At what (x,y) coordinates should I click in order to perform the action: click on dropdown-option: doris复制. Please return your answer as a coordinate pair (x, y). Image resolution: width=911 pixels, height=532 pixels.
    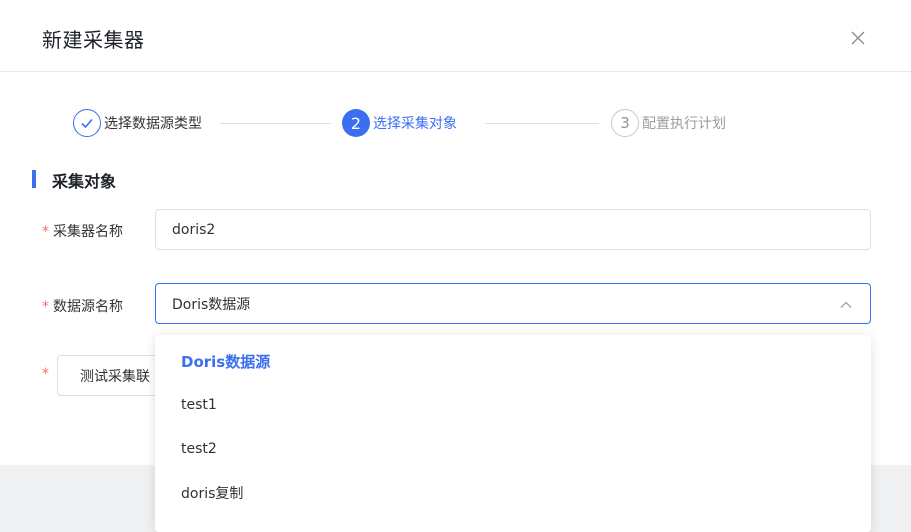
    Looking at the image, I should click on (513, 493).